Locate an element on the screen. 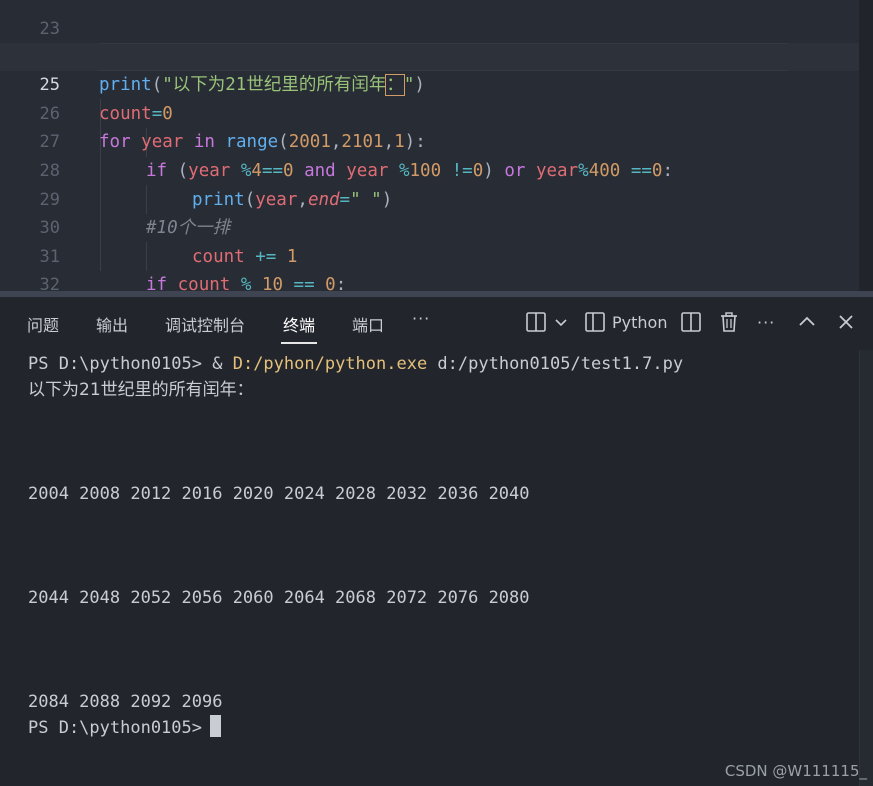  code-line: 26 for year in range(2001,2101,1): is located at coordinates (436, 112).